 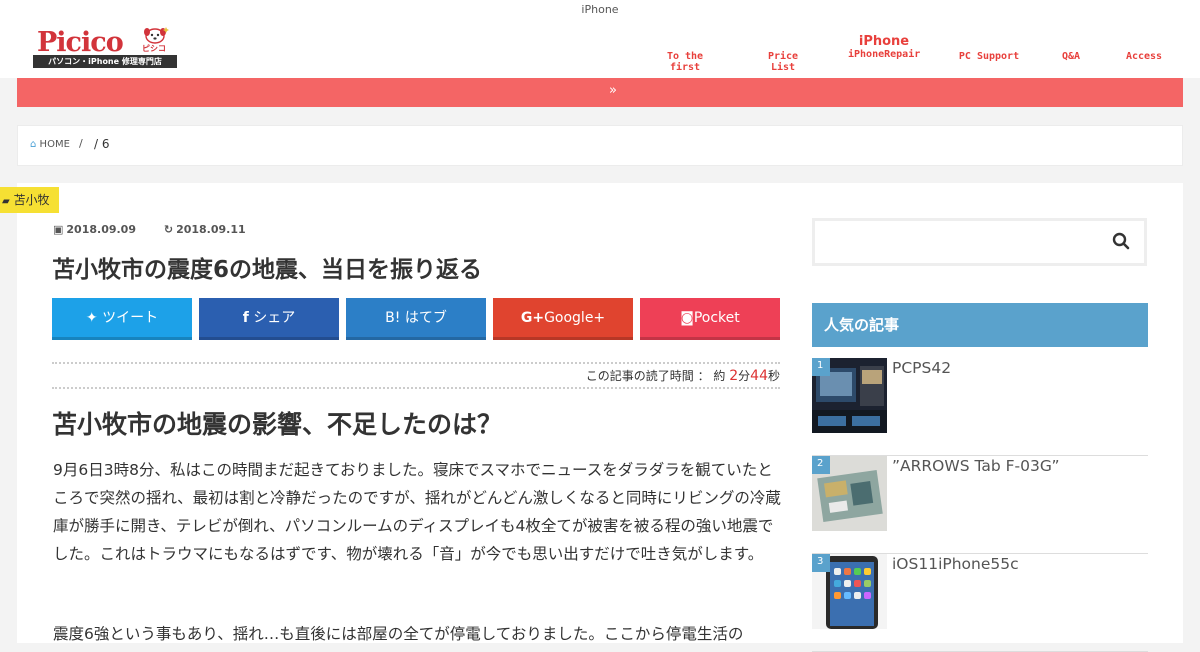 I want to click on share-label: ツイート, so click(x=130, y=318).